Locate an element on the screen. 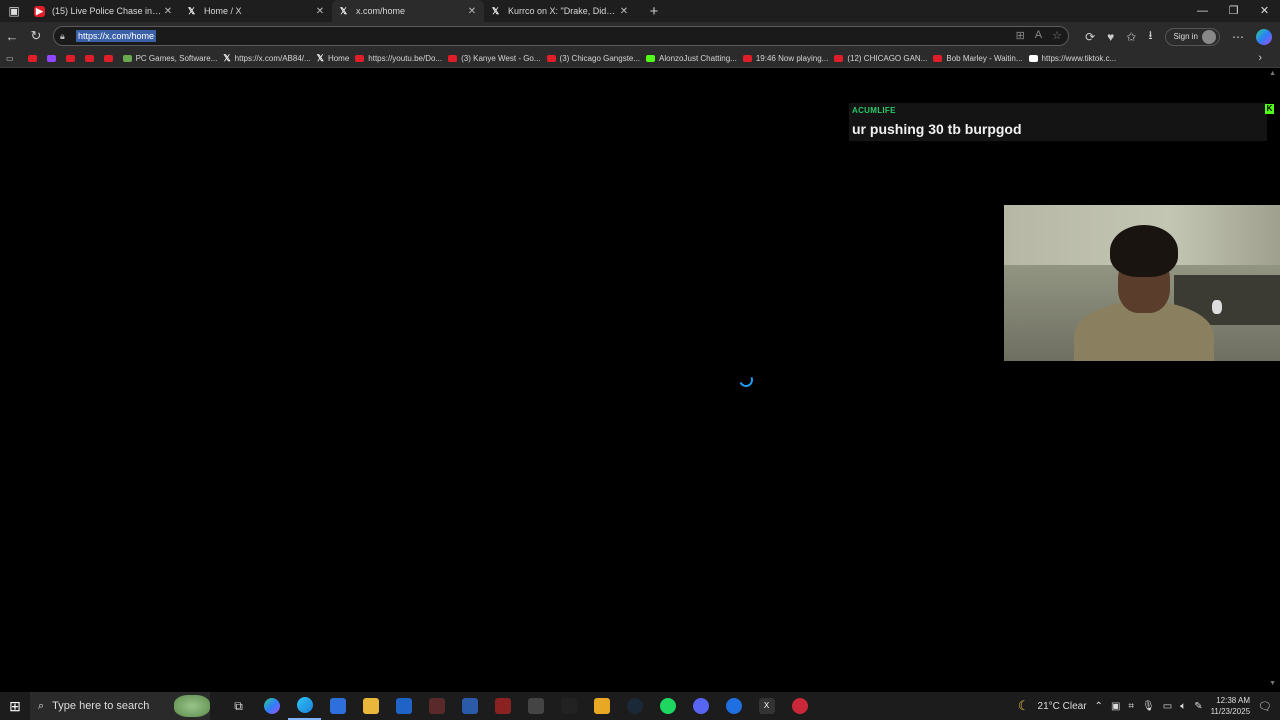  favorites-icon: ✩ is located at coordinates (1131, 37).